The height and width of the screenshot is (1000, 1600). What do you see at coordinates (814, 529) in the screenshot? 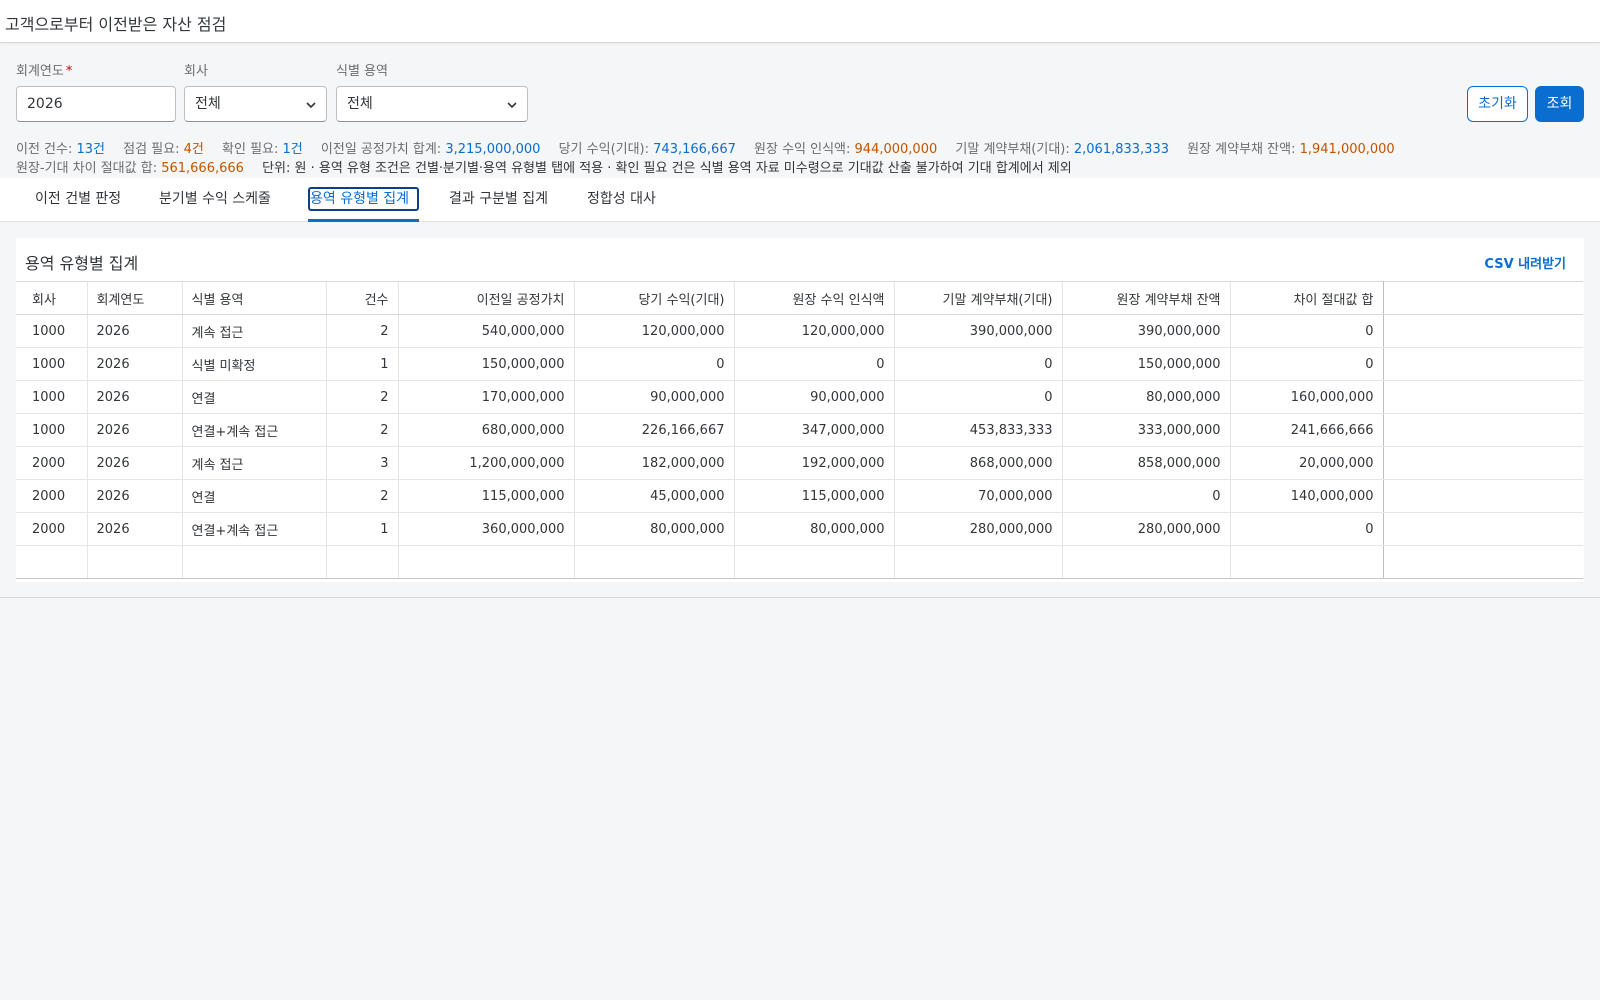
I see `cell-ledger-revenue: 80,000,000` at bounding box center [814, 529].